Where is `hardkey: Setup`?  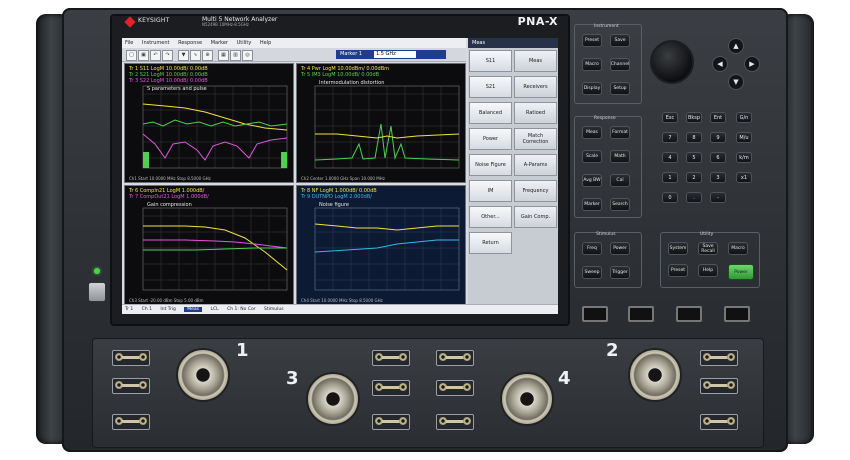 hardkey: Setup is located at coordinates (620, 88).